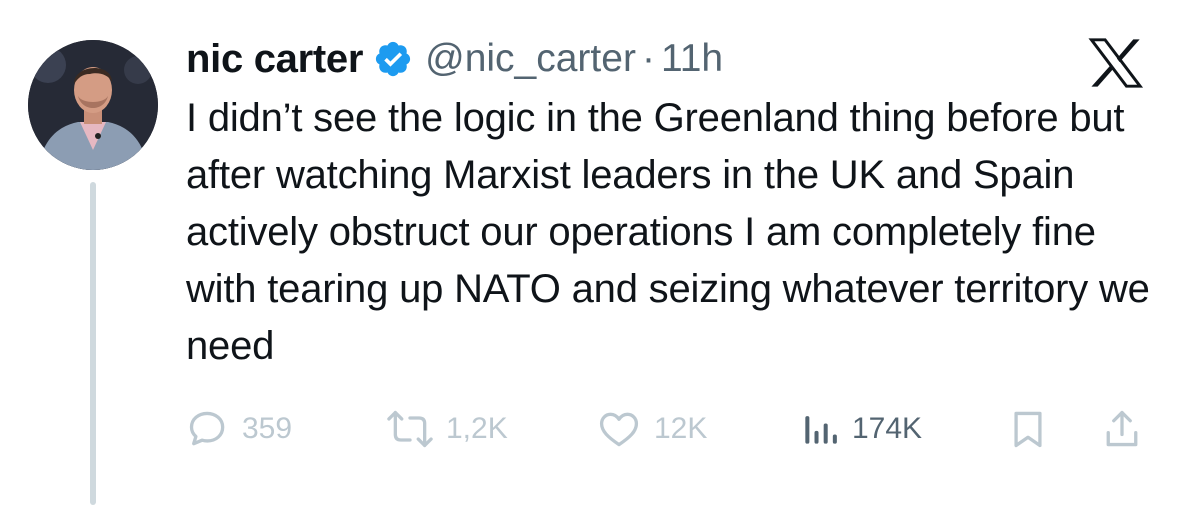  Describe the element at coordinates (1116, 63) in the screenshot. I see `x-logo-icon` at that location.